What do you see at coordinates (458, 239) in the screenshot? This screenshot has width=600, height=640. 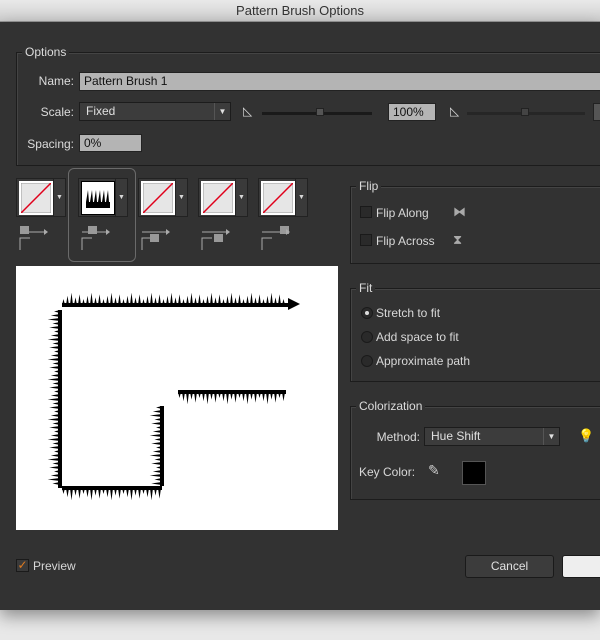 I see `flip-across-icon: ⧗` at bounding box center [458, 239].